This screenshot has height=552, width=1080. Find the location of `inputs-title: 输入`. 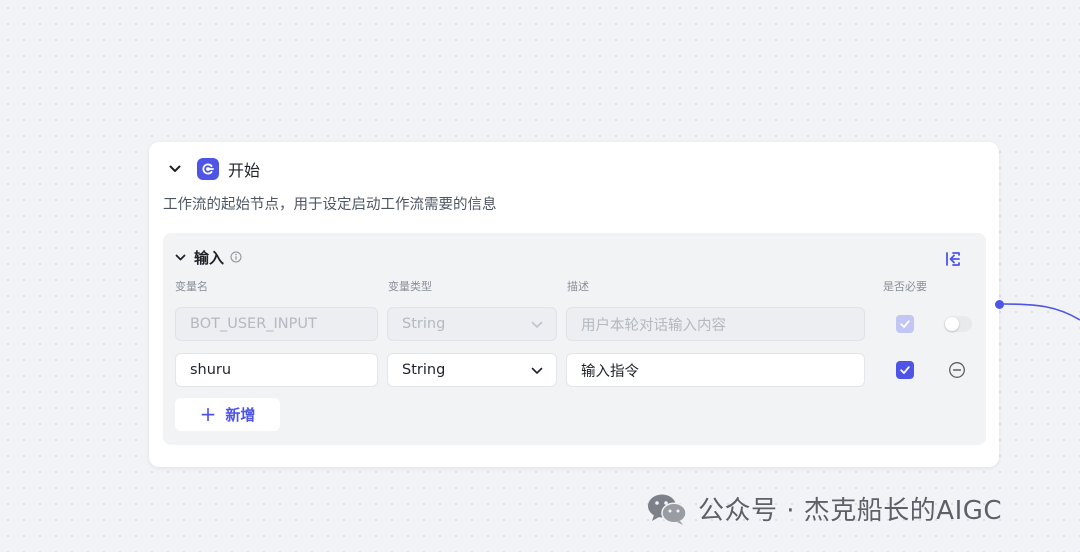

inputs-title: 输入 is located at coordinates (209, 257).